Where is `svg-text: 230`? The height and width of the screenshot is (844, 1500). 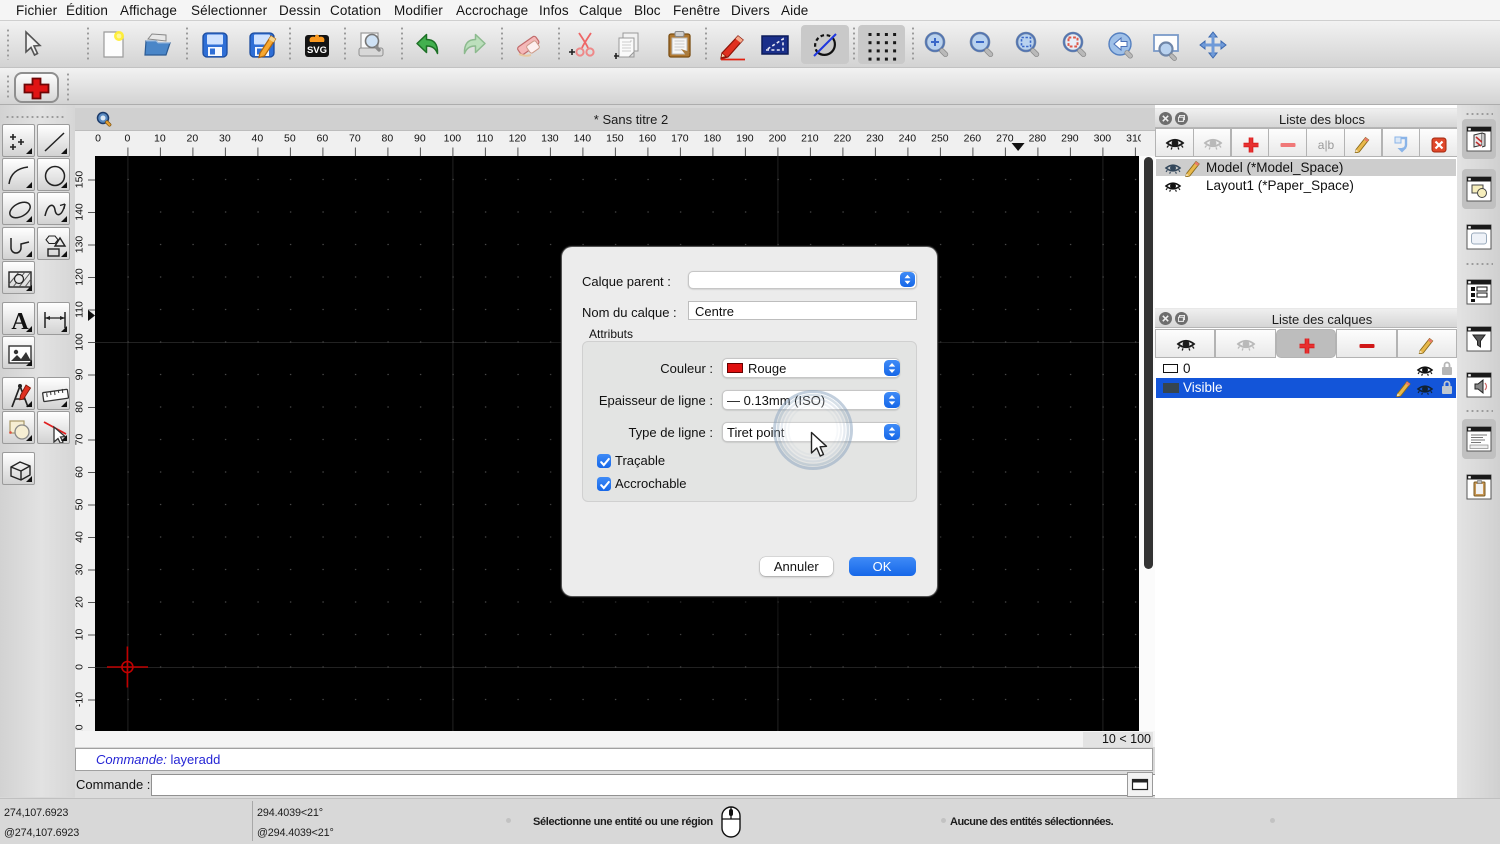
svg-text: 230 is located at coordinates (875, 139).